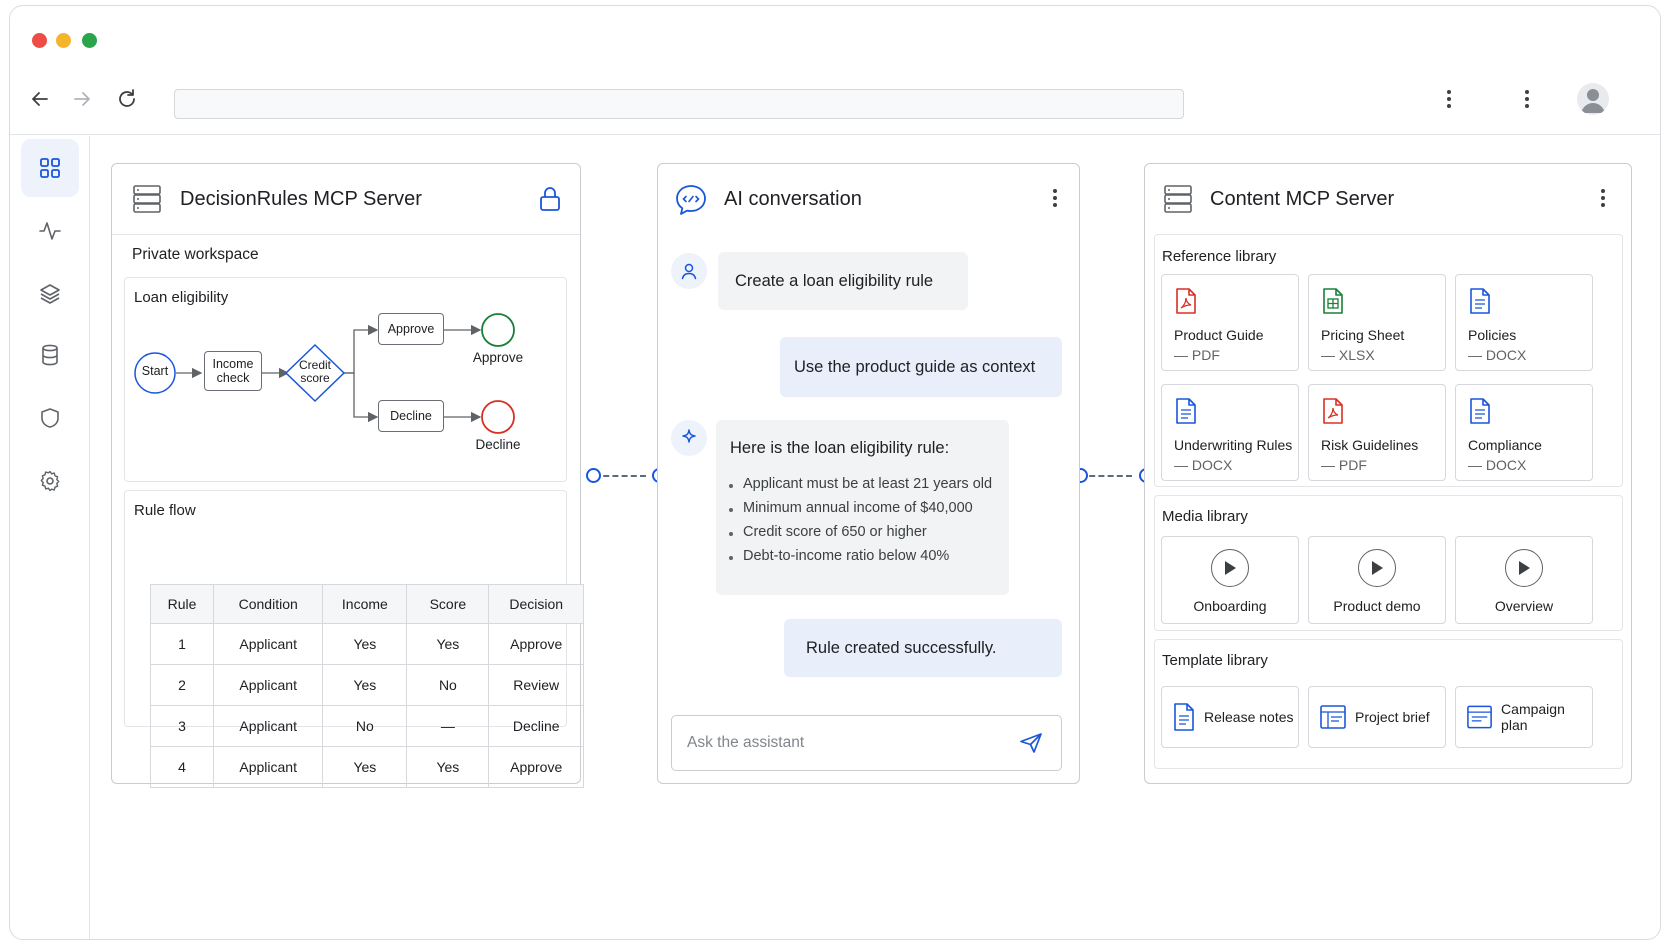  Describe the element at coordinates (1219, 335) in the screenshot. I see `file-name: Product Guide` at that location.